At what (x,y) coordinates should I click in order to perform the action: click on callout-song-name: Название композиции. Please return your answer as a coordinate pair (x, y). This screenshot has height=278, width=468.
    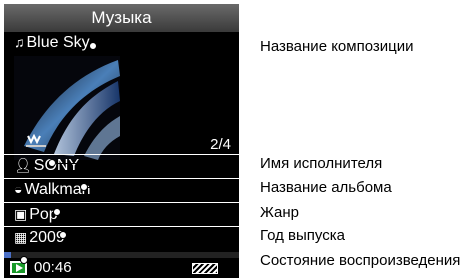
    Looking at the image, I should click on (337, 46).